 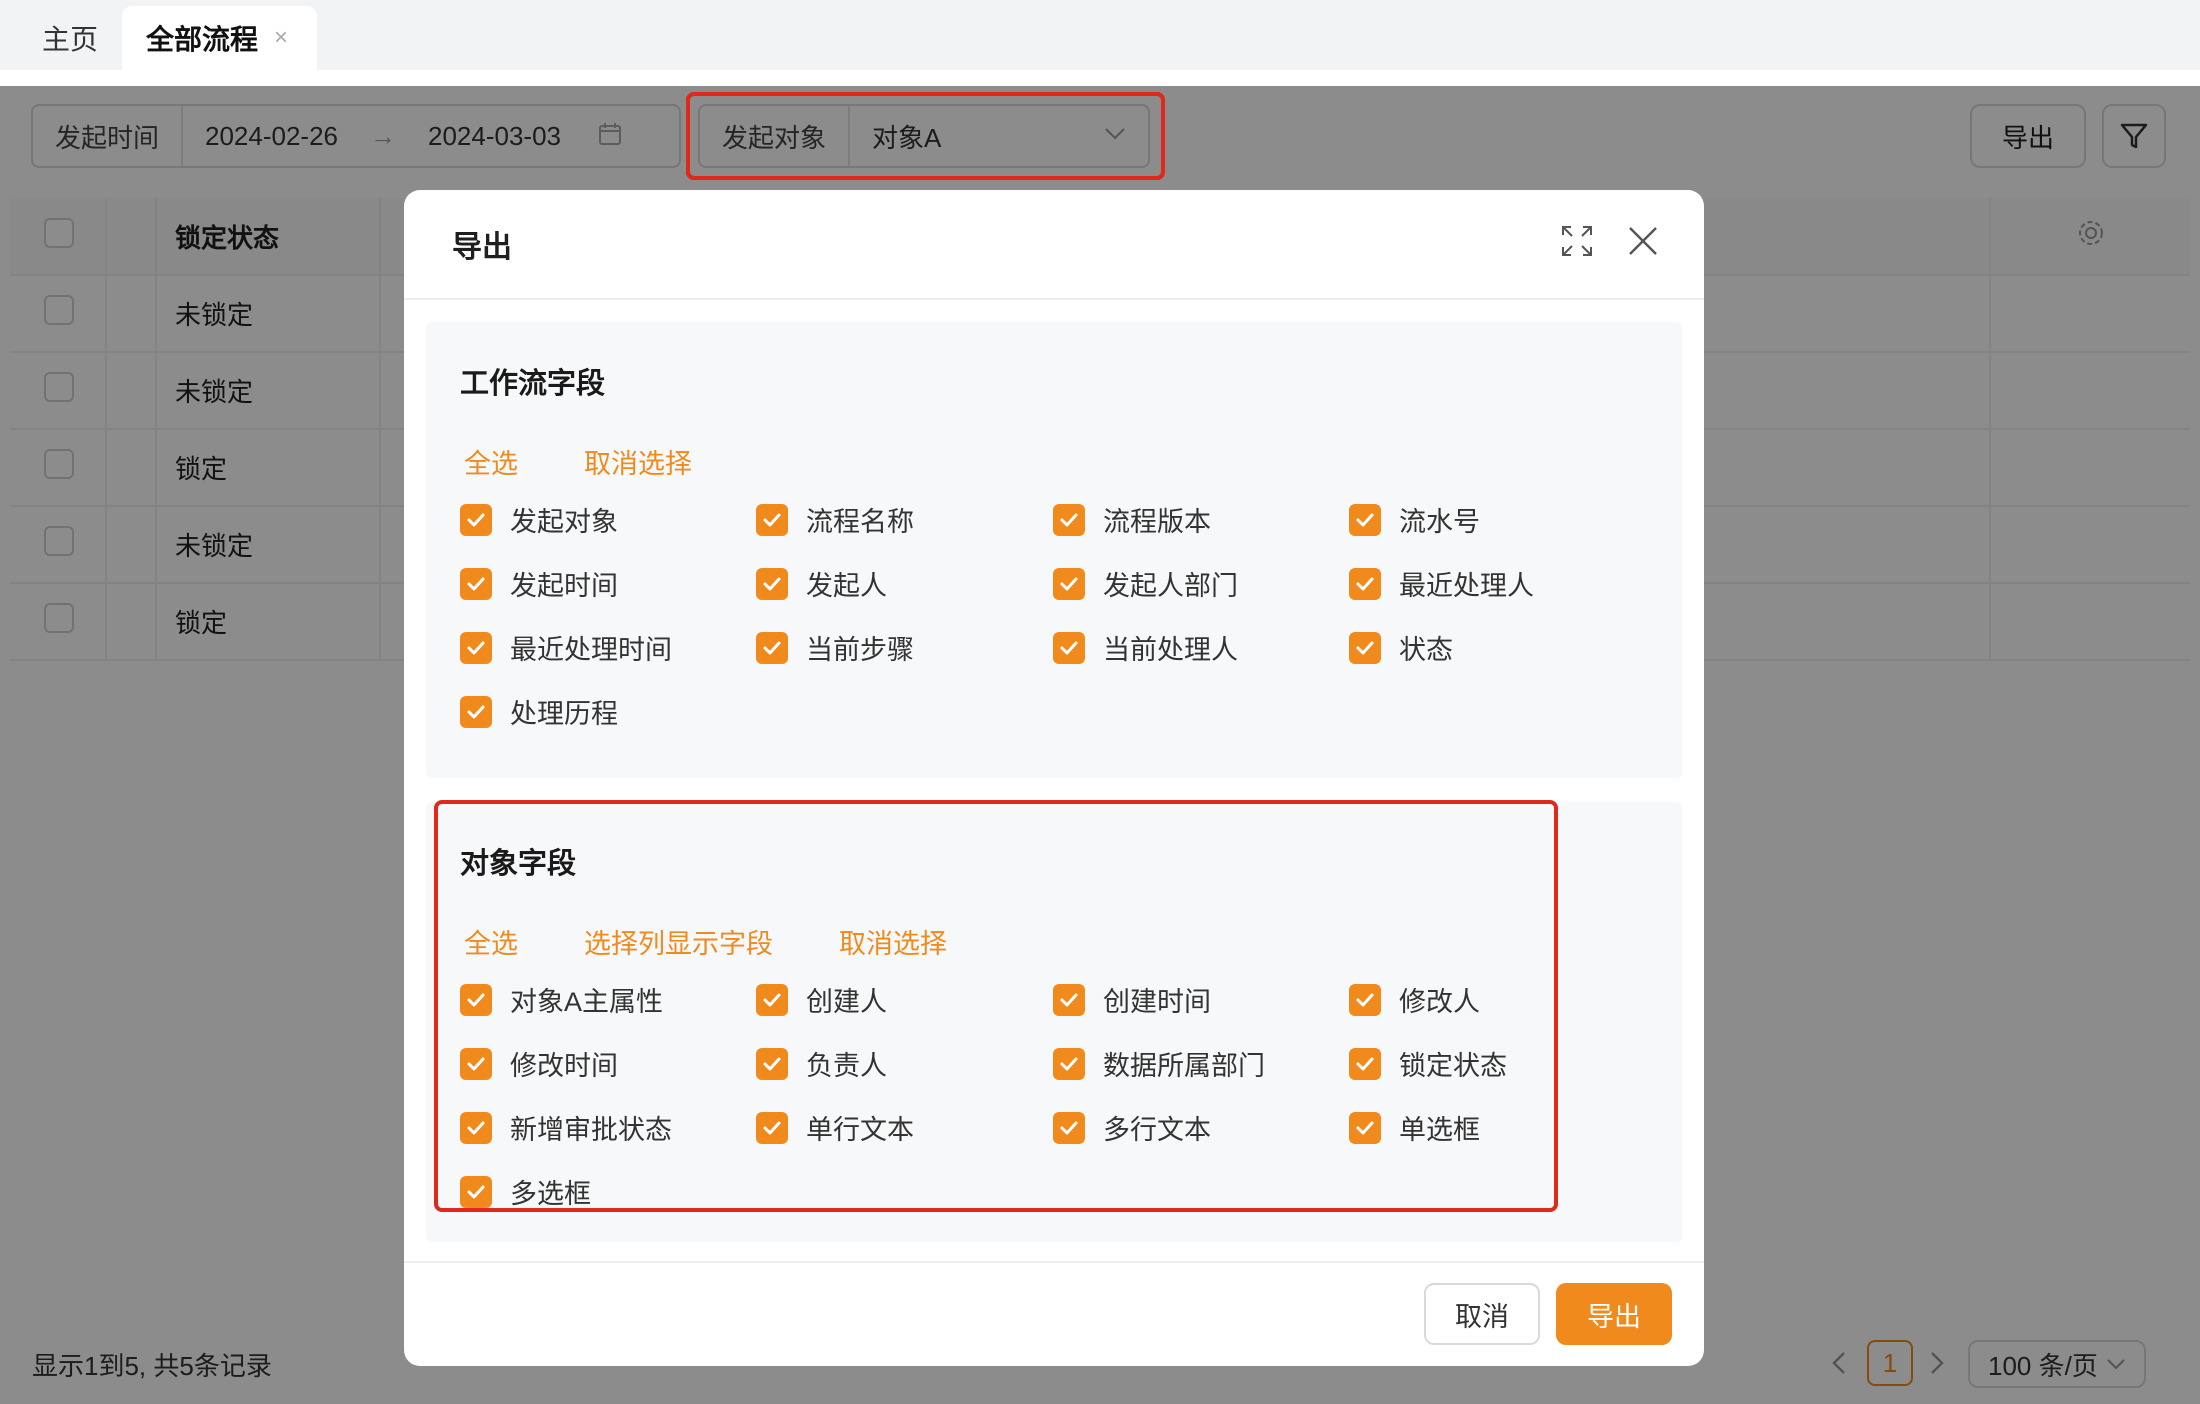 I want to click on workflow-field-option: 发起人部门, so click(x=1145, y=583).